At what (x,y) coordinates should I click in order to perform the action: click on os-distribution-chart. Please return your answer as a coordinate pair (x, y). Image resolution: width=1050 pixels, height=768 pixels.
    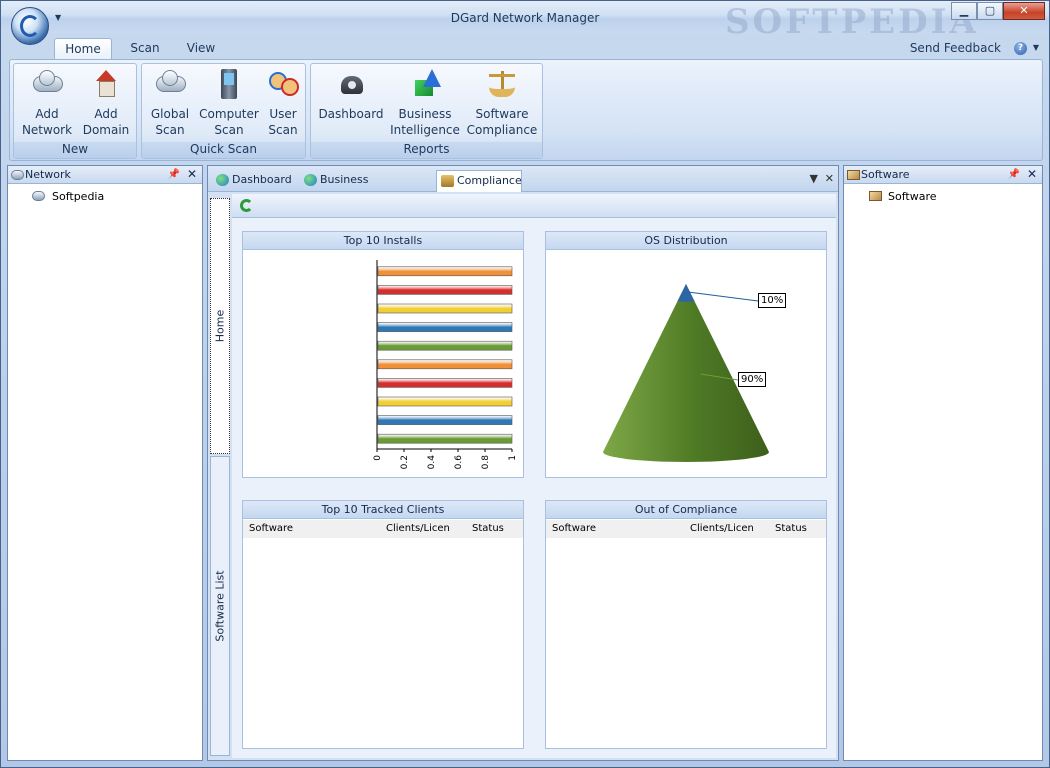
    Looking at the image, I should click on (686, 373).